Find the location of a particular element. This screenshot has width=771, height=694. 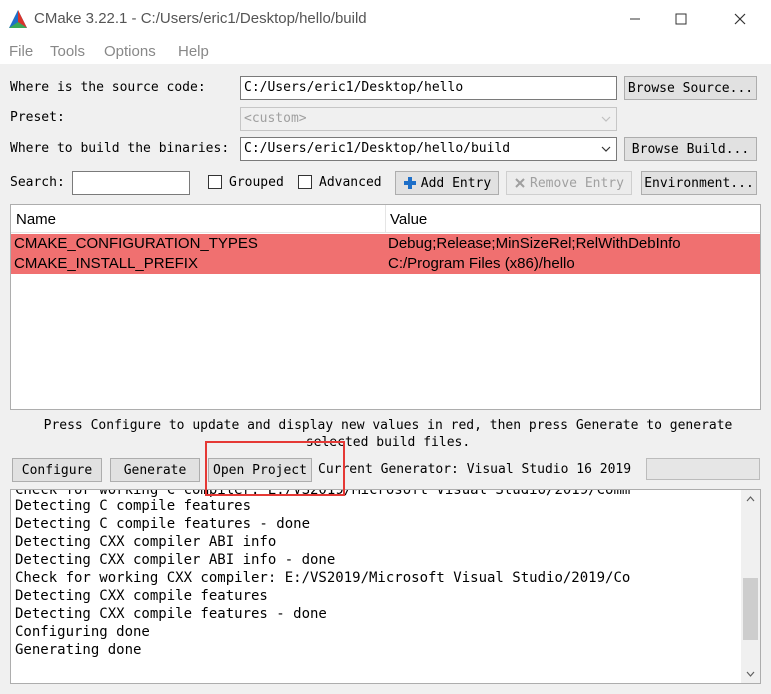

source-label: Where is the source code: is located at coordinates (108, 87).